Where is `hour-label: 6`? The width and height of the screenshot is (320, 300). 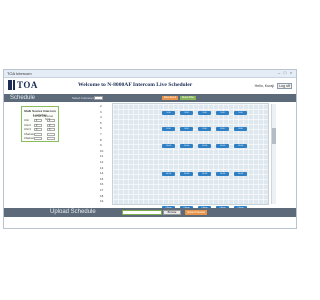 hour-label: 6 is located at coordinates (101, 128).